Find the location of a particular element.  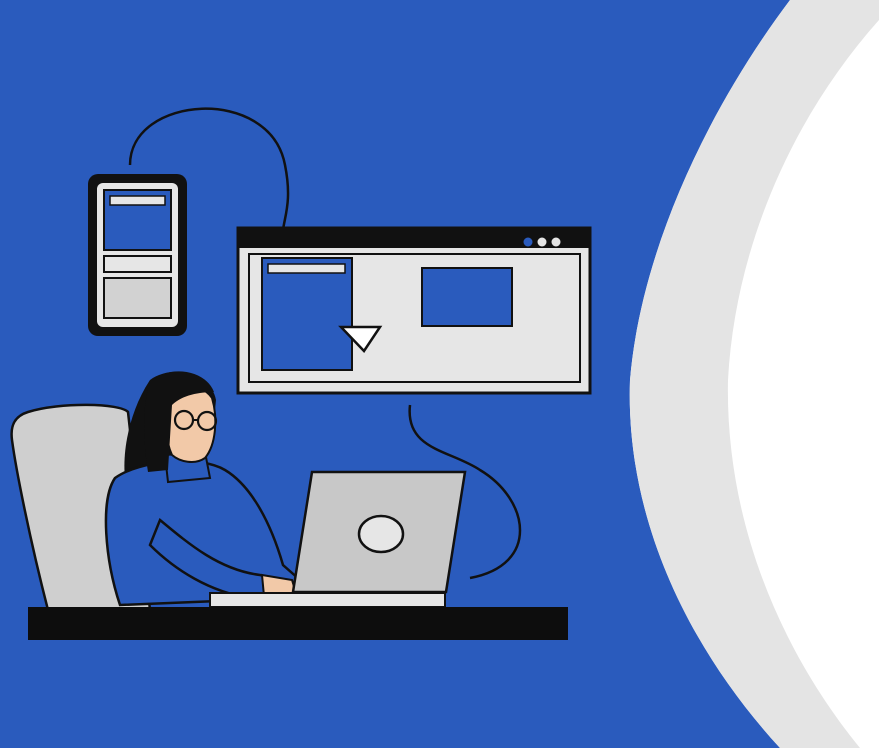

smartphone-icon is located at coordinates (137, 255).